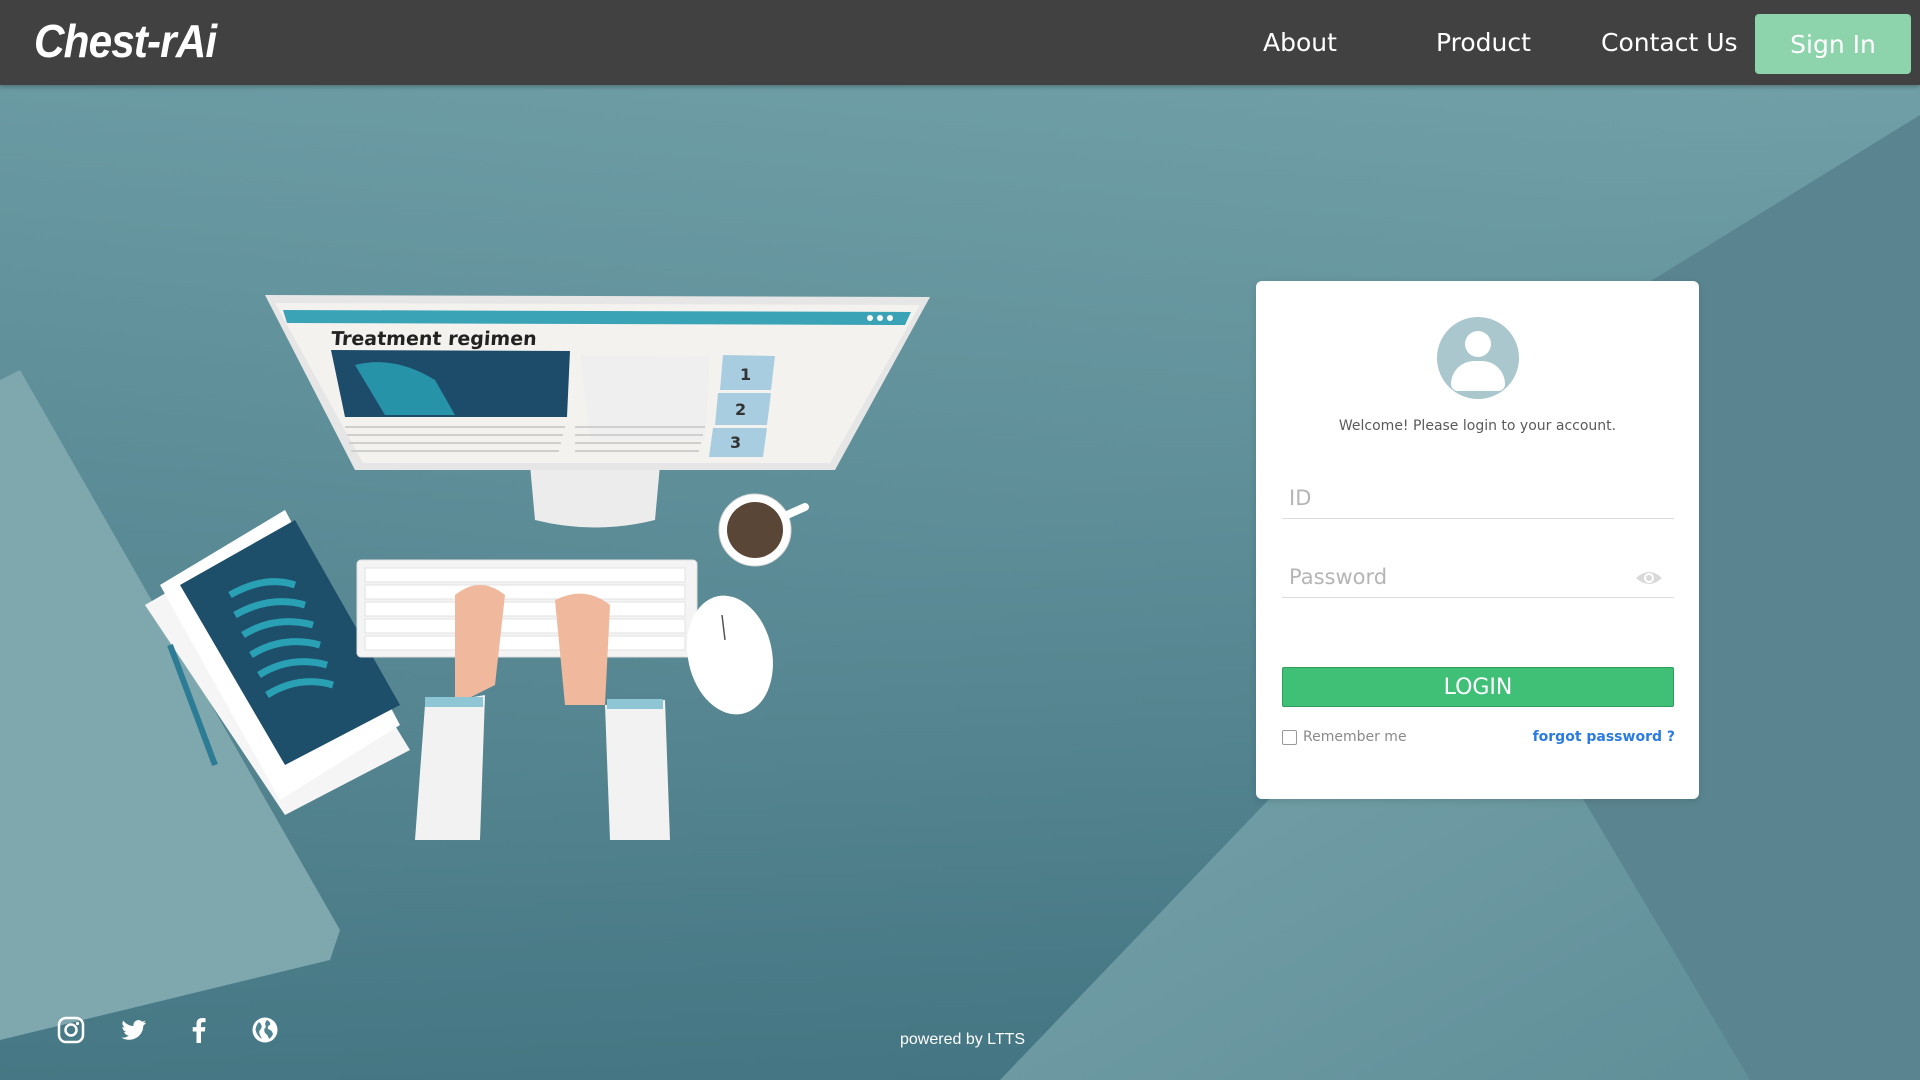 Image resolution: width=1920 pixels, height=1080 pixels. Describe the element at coordinates (199, 1030) in the screenshot. I see `facebook-icon` at that location.